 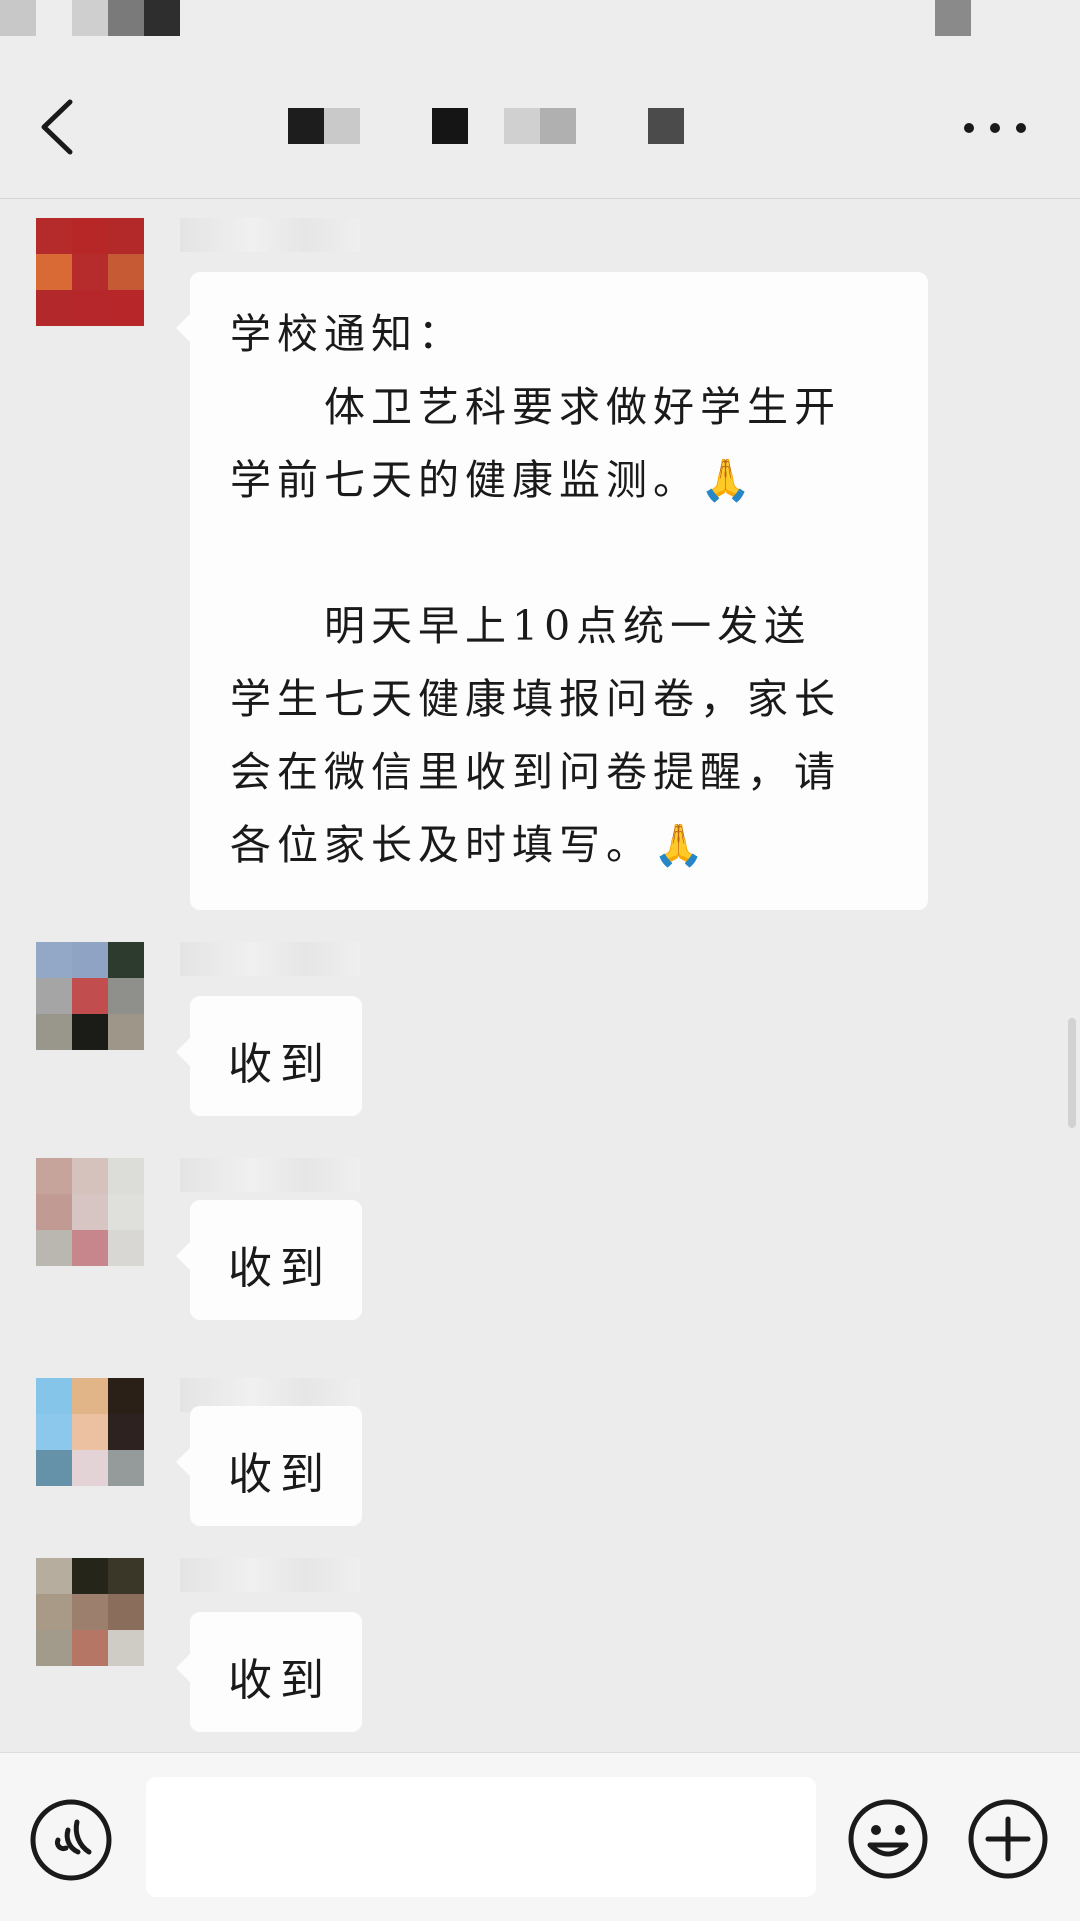 What do you see at coordinates (1008, 1839) in the screenshot?
I see `plus-icon` at bounding box center [1008, 1839].